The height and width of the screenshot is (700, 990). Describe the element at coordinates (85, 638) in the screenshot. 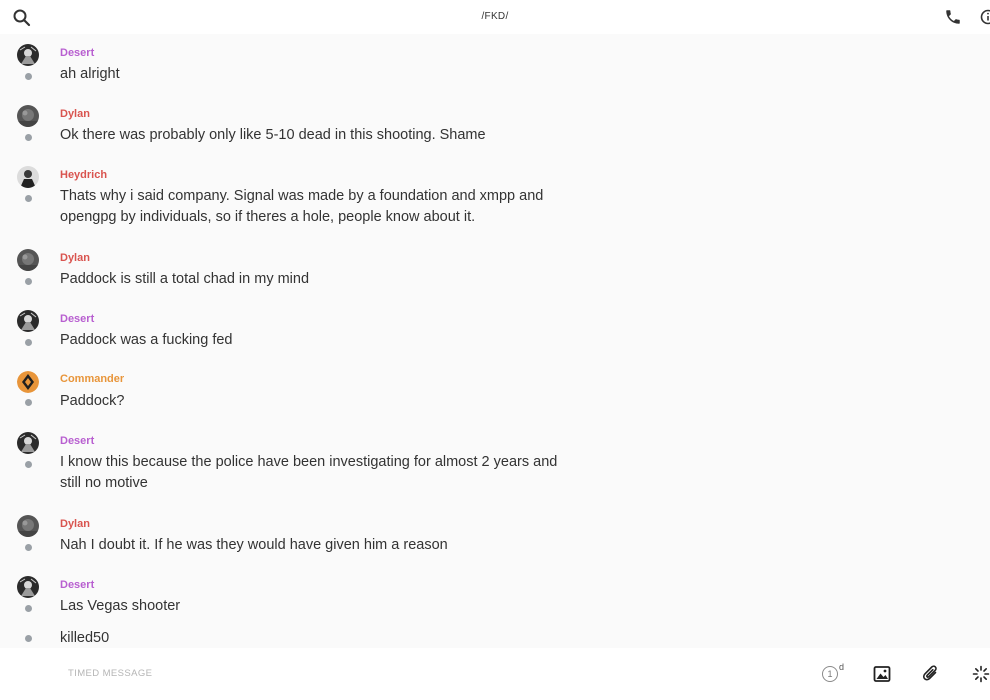

I see `message-text: killed50` at that location.